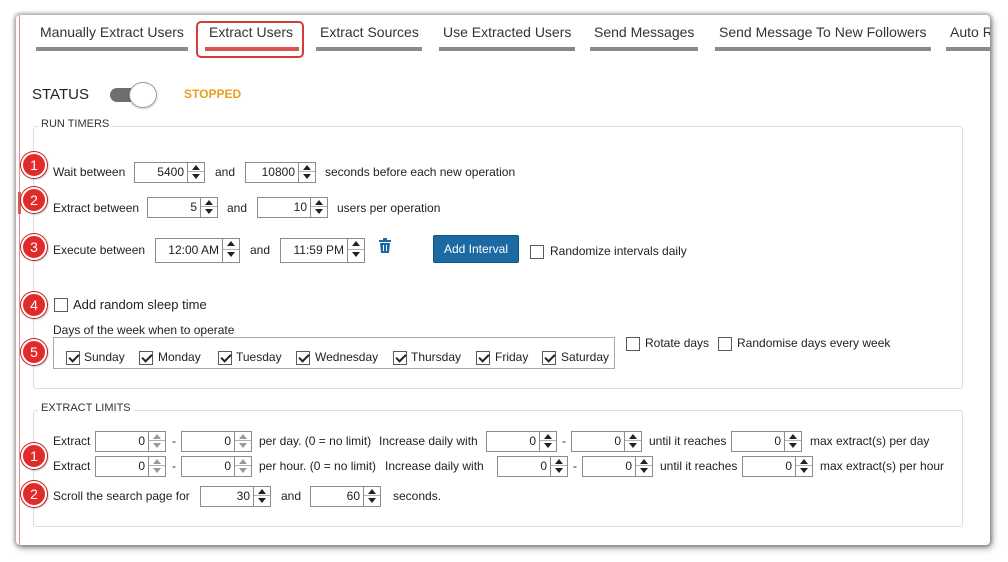 This screenshot has height=562, width=1008. I want to click on day-tuesday-checkbox, so click(225, 358).